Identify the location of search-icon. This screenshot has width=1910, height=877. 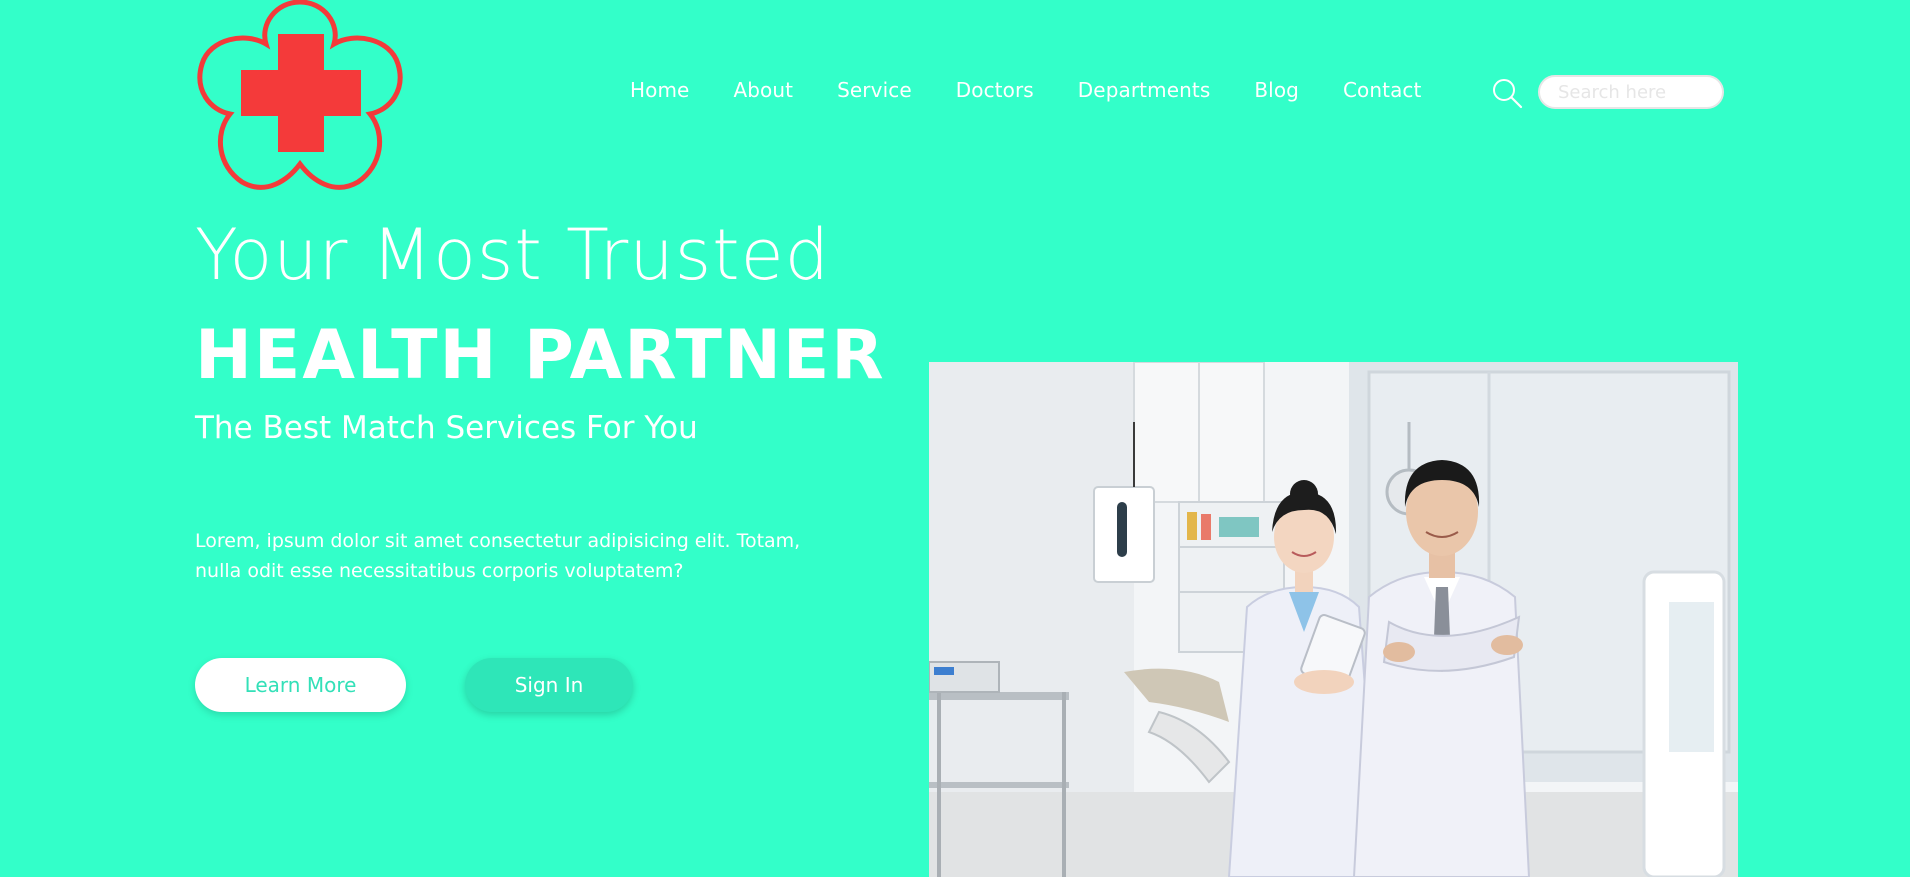
(1507, 93).